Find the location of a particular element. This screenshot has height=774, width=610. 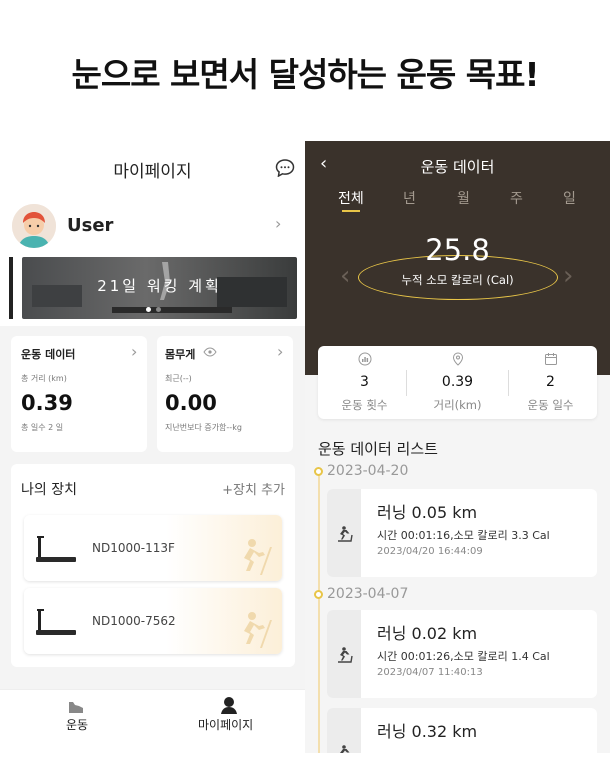

my-devices-section: 나의 장치 +장치 추가 ND1000-113F ND1000-7562 is located at coordinates (153, 565).